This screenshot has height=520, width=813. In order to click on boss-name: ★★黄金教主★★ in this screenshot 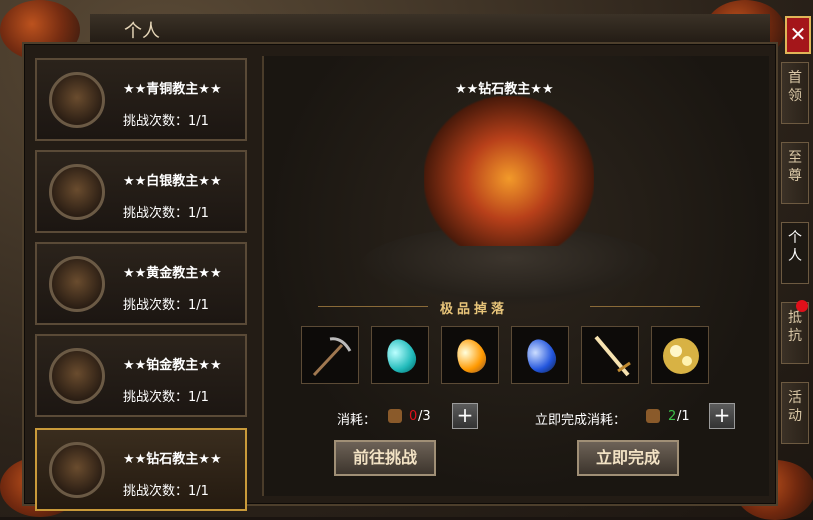, I will do `click(172, 273)`.